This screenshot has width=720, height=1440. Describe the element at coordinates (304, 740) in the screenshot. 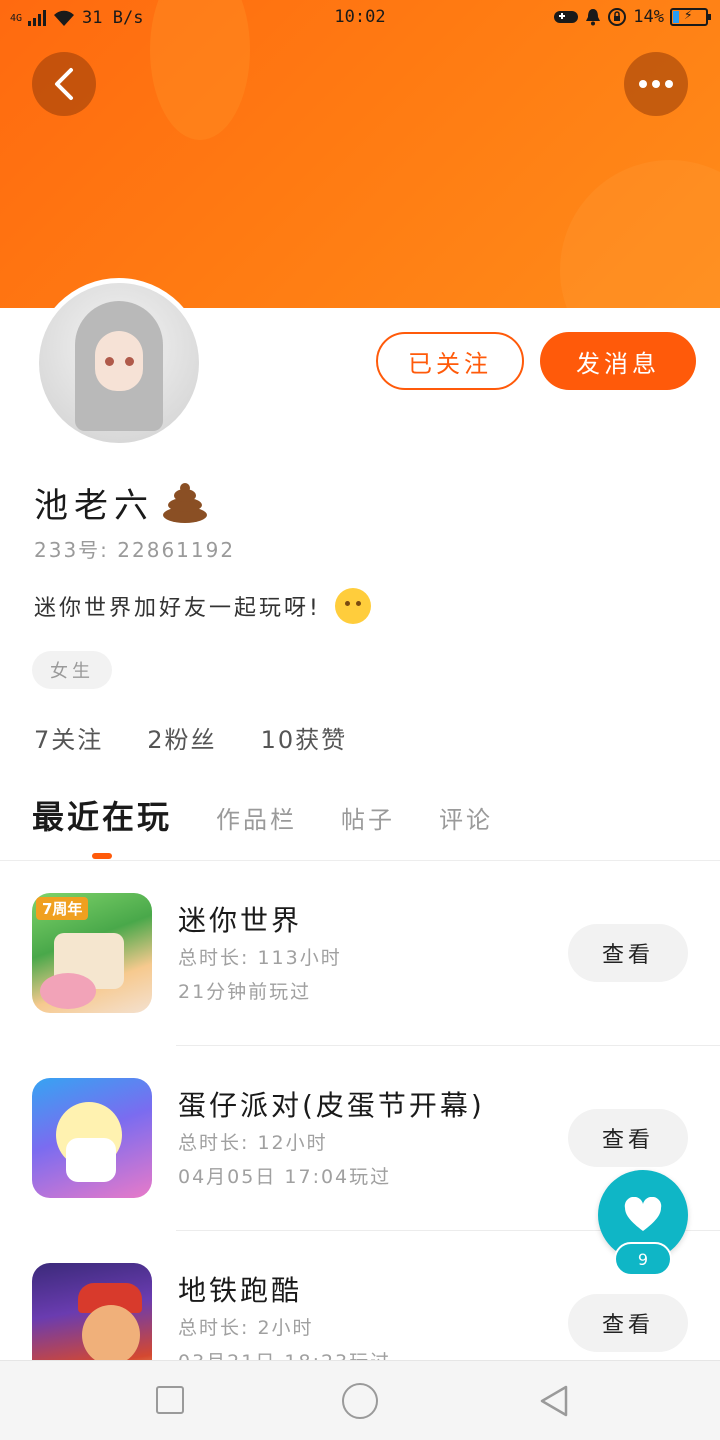

I see `likes-count: 10获赞` at that location.